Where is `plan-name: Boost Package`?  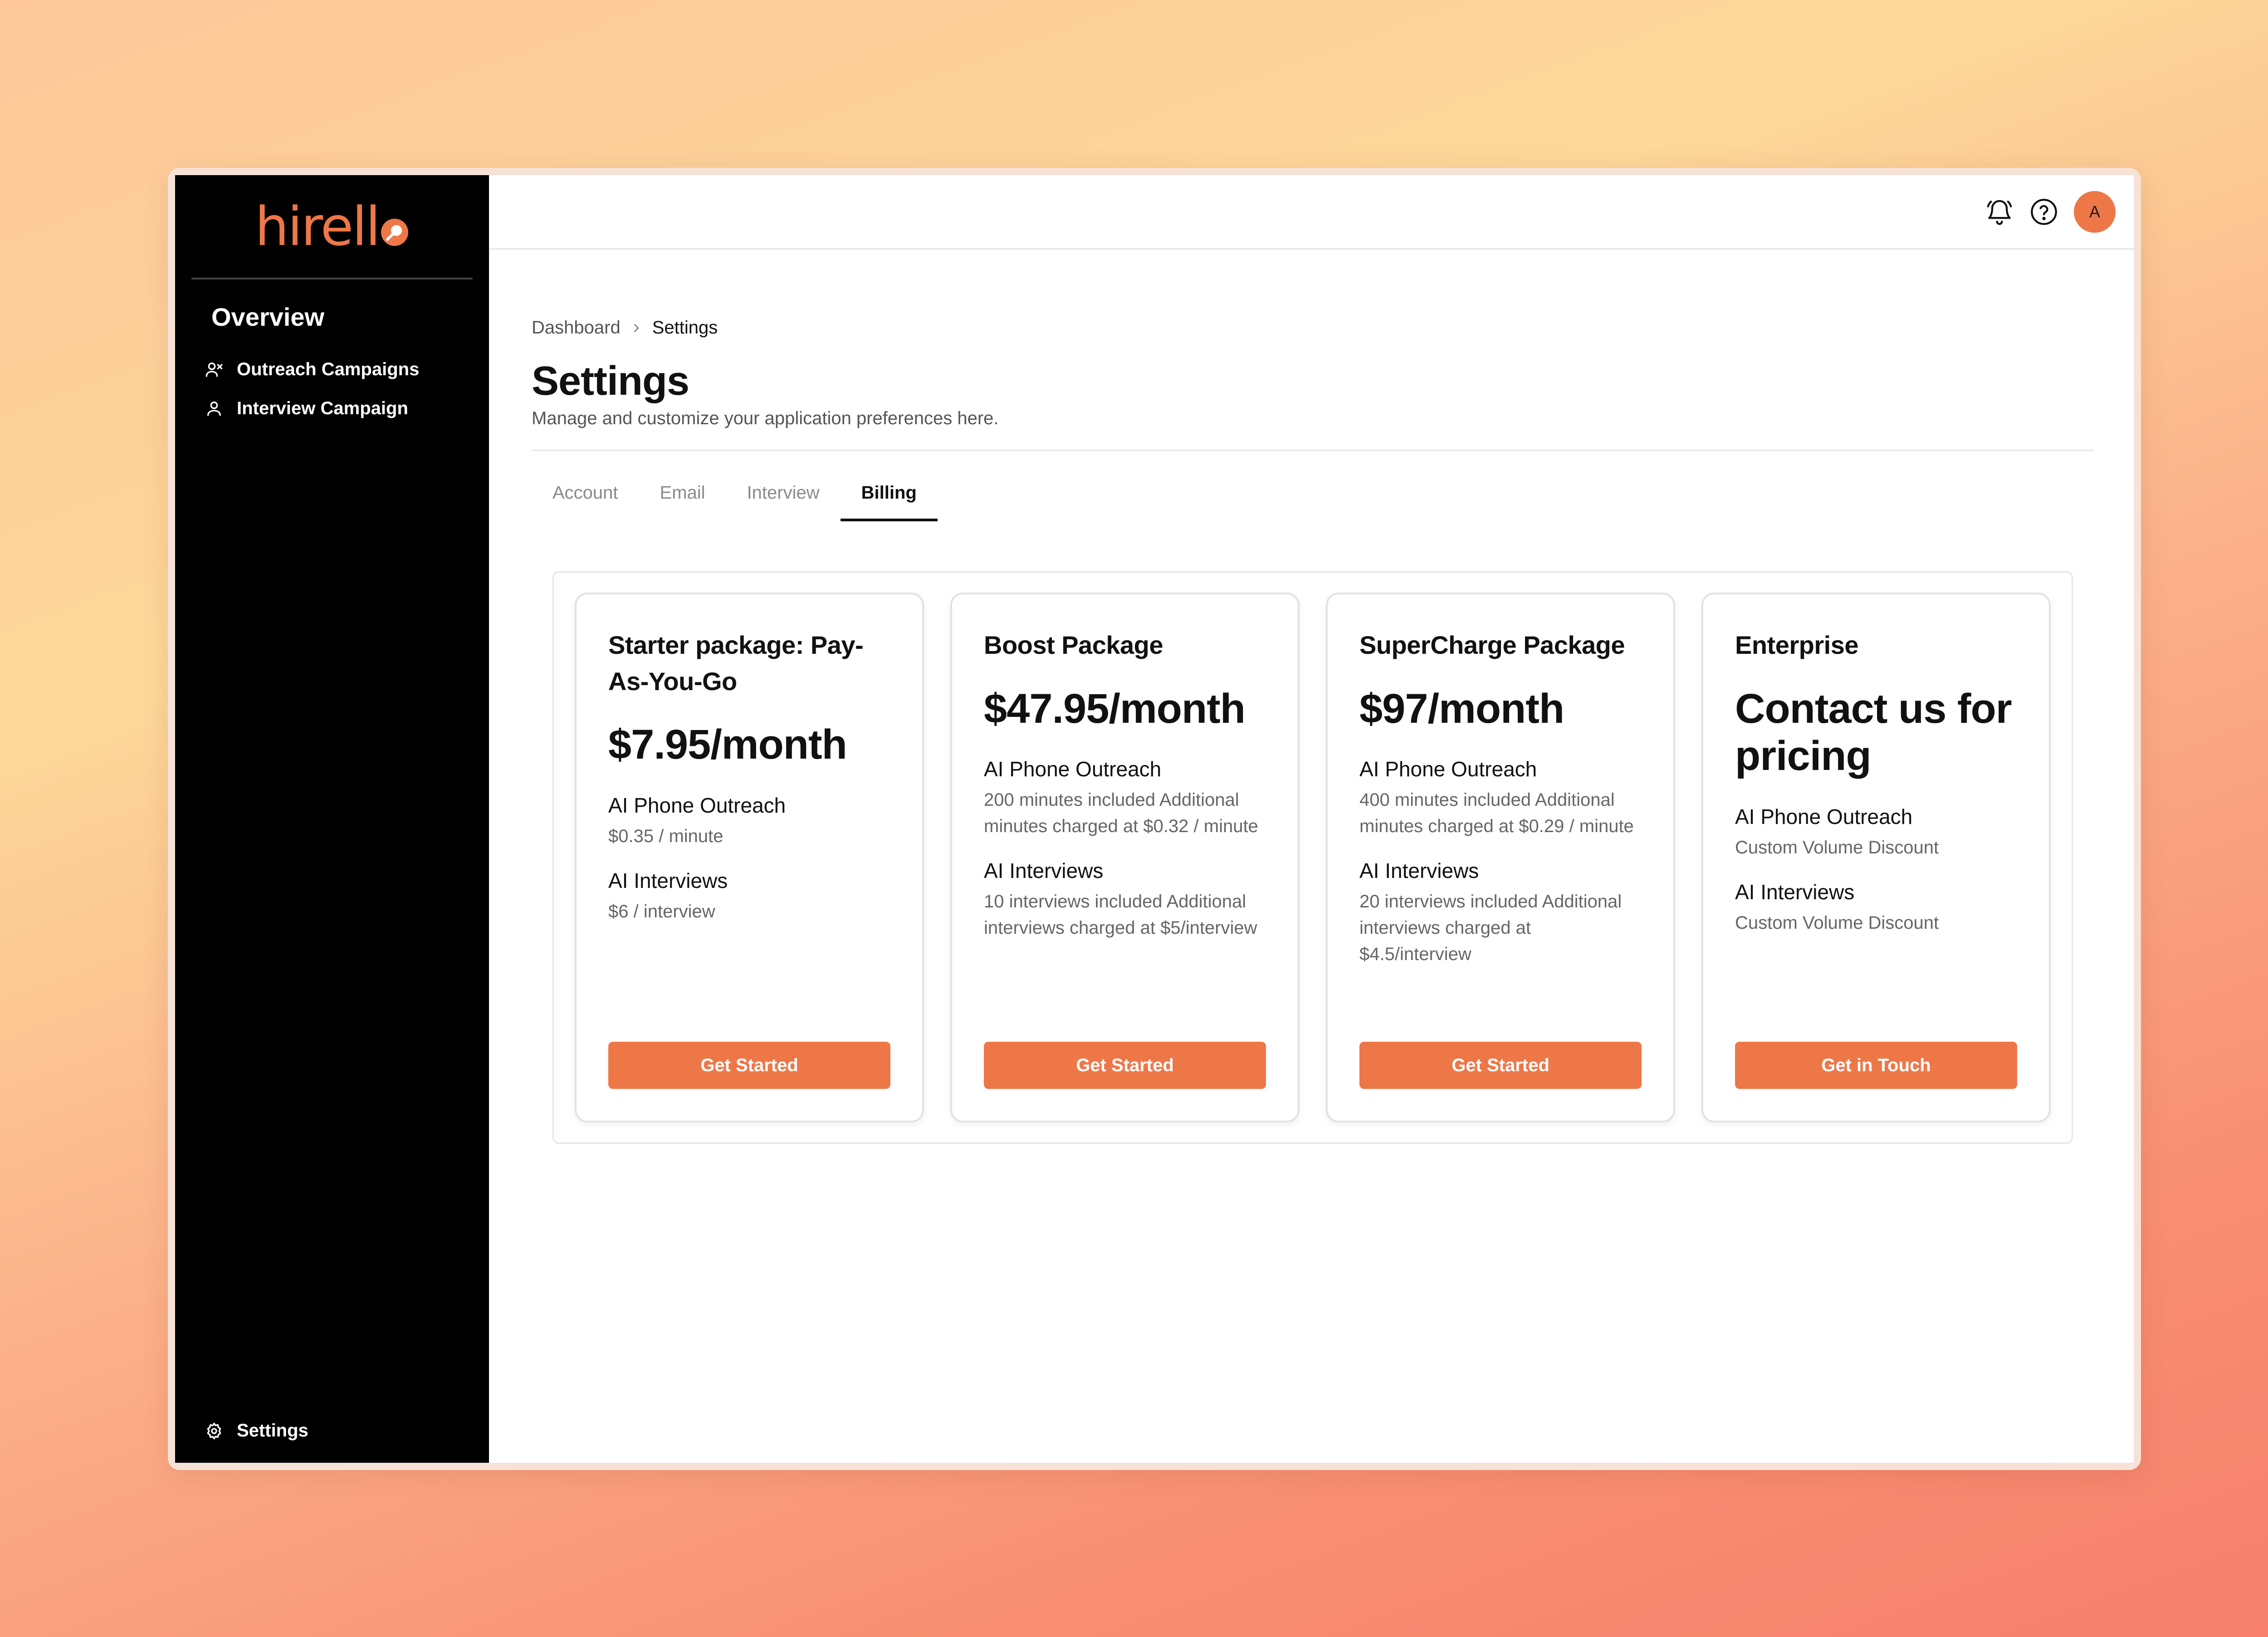
plan-name: Boost Package is located at coordinates (1073, 645).